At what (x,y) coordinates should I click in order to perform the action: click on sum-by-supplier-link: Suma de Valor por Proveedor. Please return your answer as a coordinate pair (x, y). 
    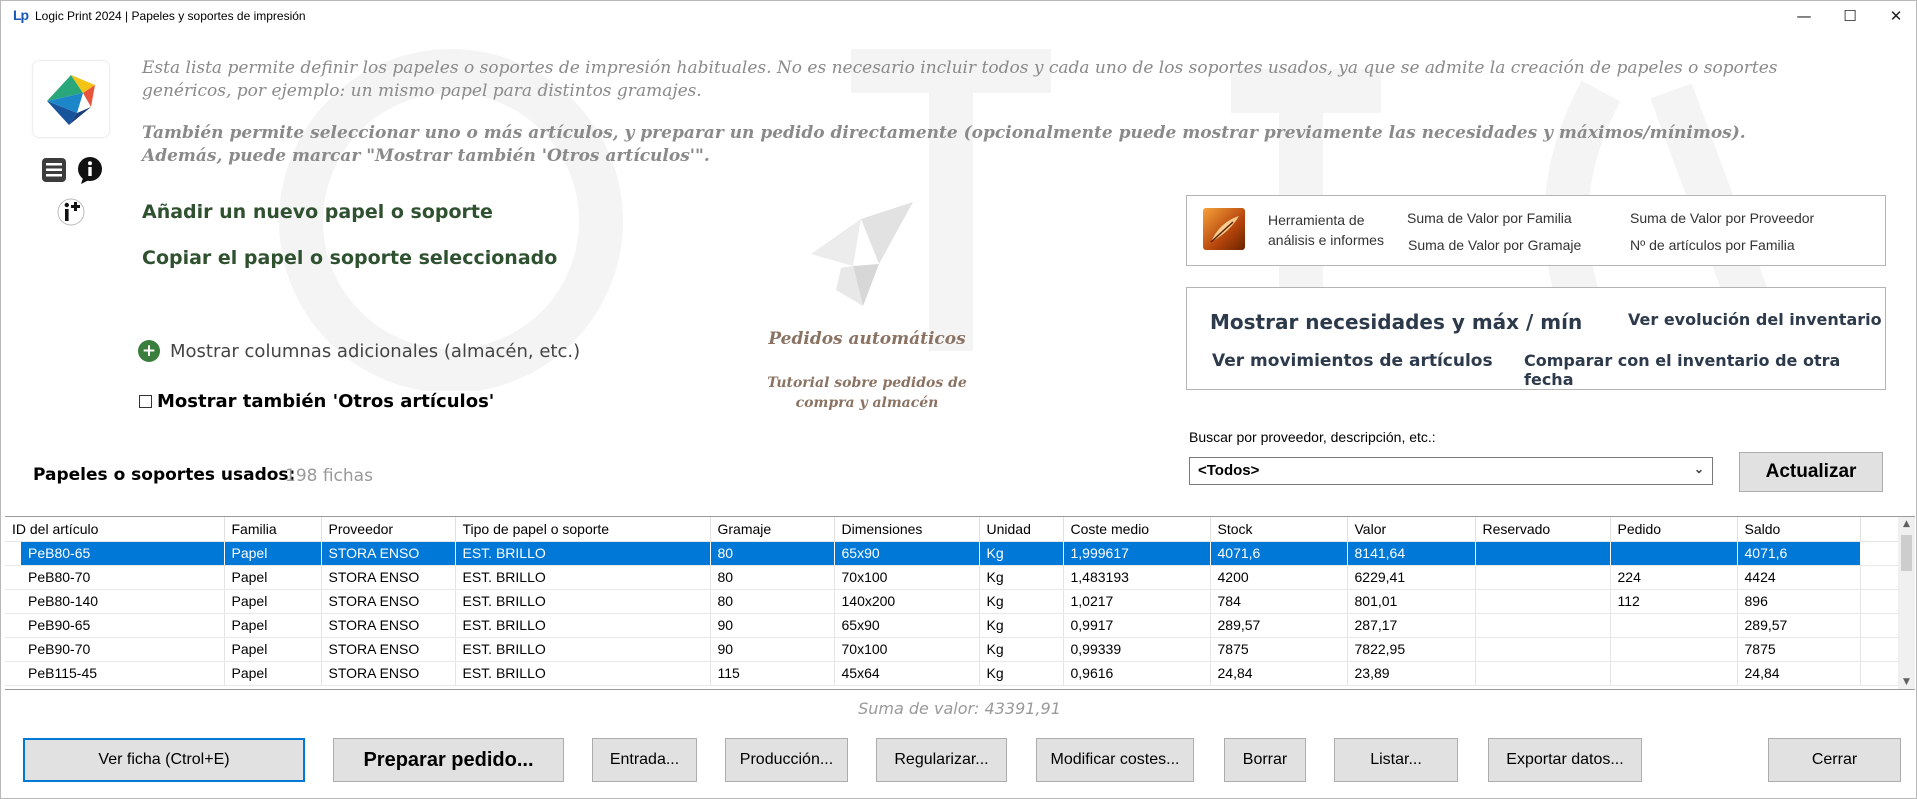
    Looking at the image, I should click on (1722, 218).